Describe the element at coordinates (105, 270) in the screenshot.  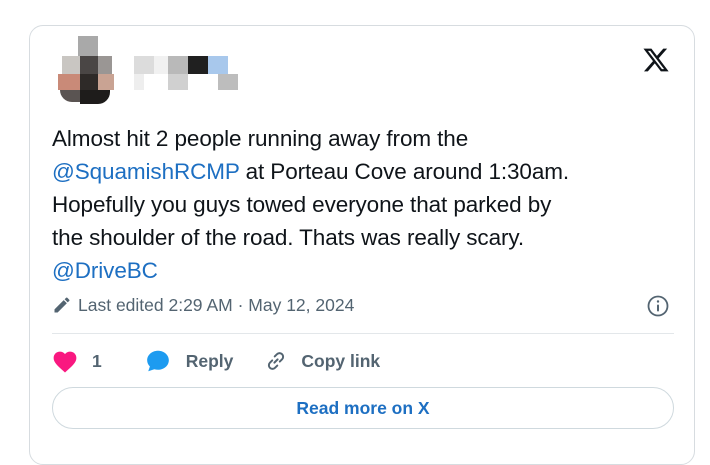
I see `mention-link: @DriveBC` at that location.